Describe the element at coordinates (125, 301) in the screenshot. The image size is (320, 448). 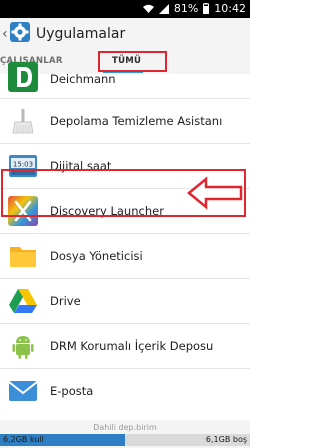
I see `list-item-drive: Drive` at that location.